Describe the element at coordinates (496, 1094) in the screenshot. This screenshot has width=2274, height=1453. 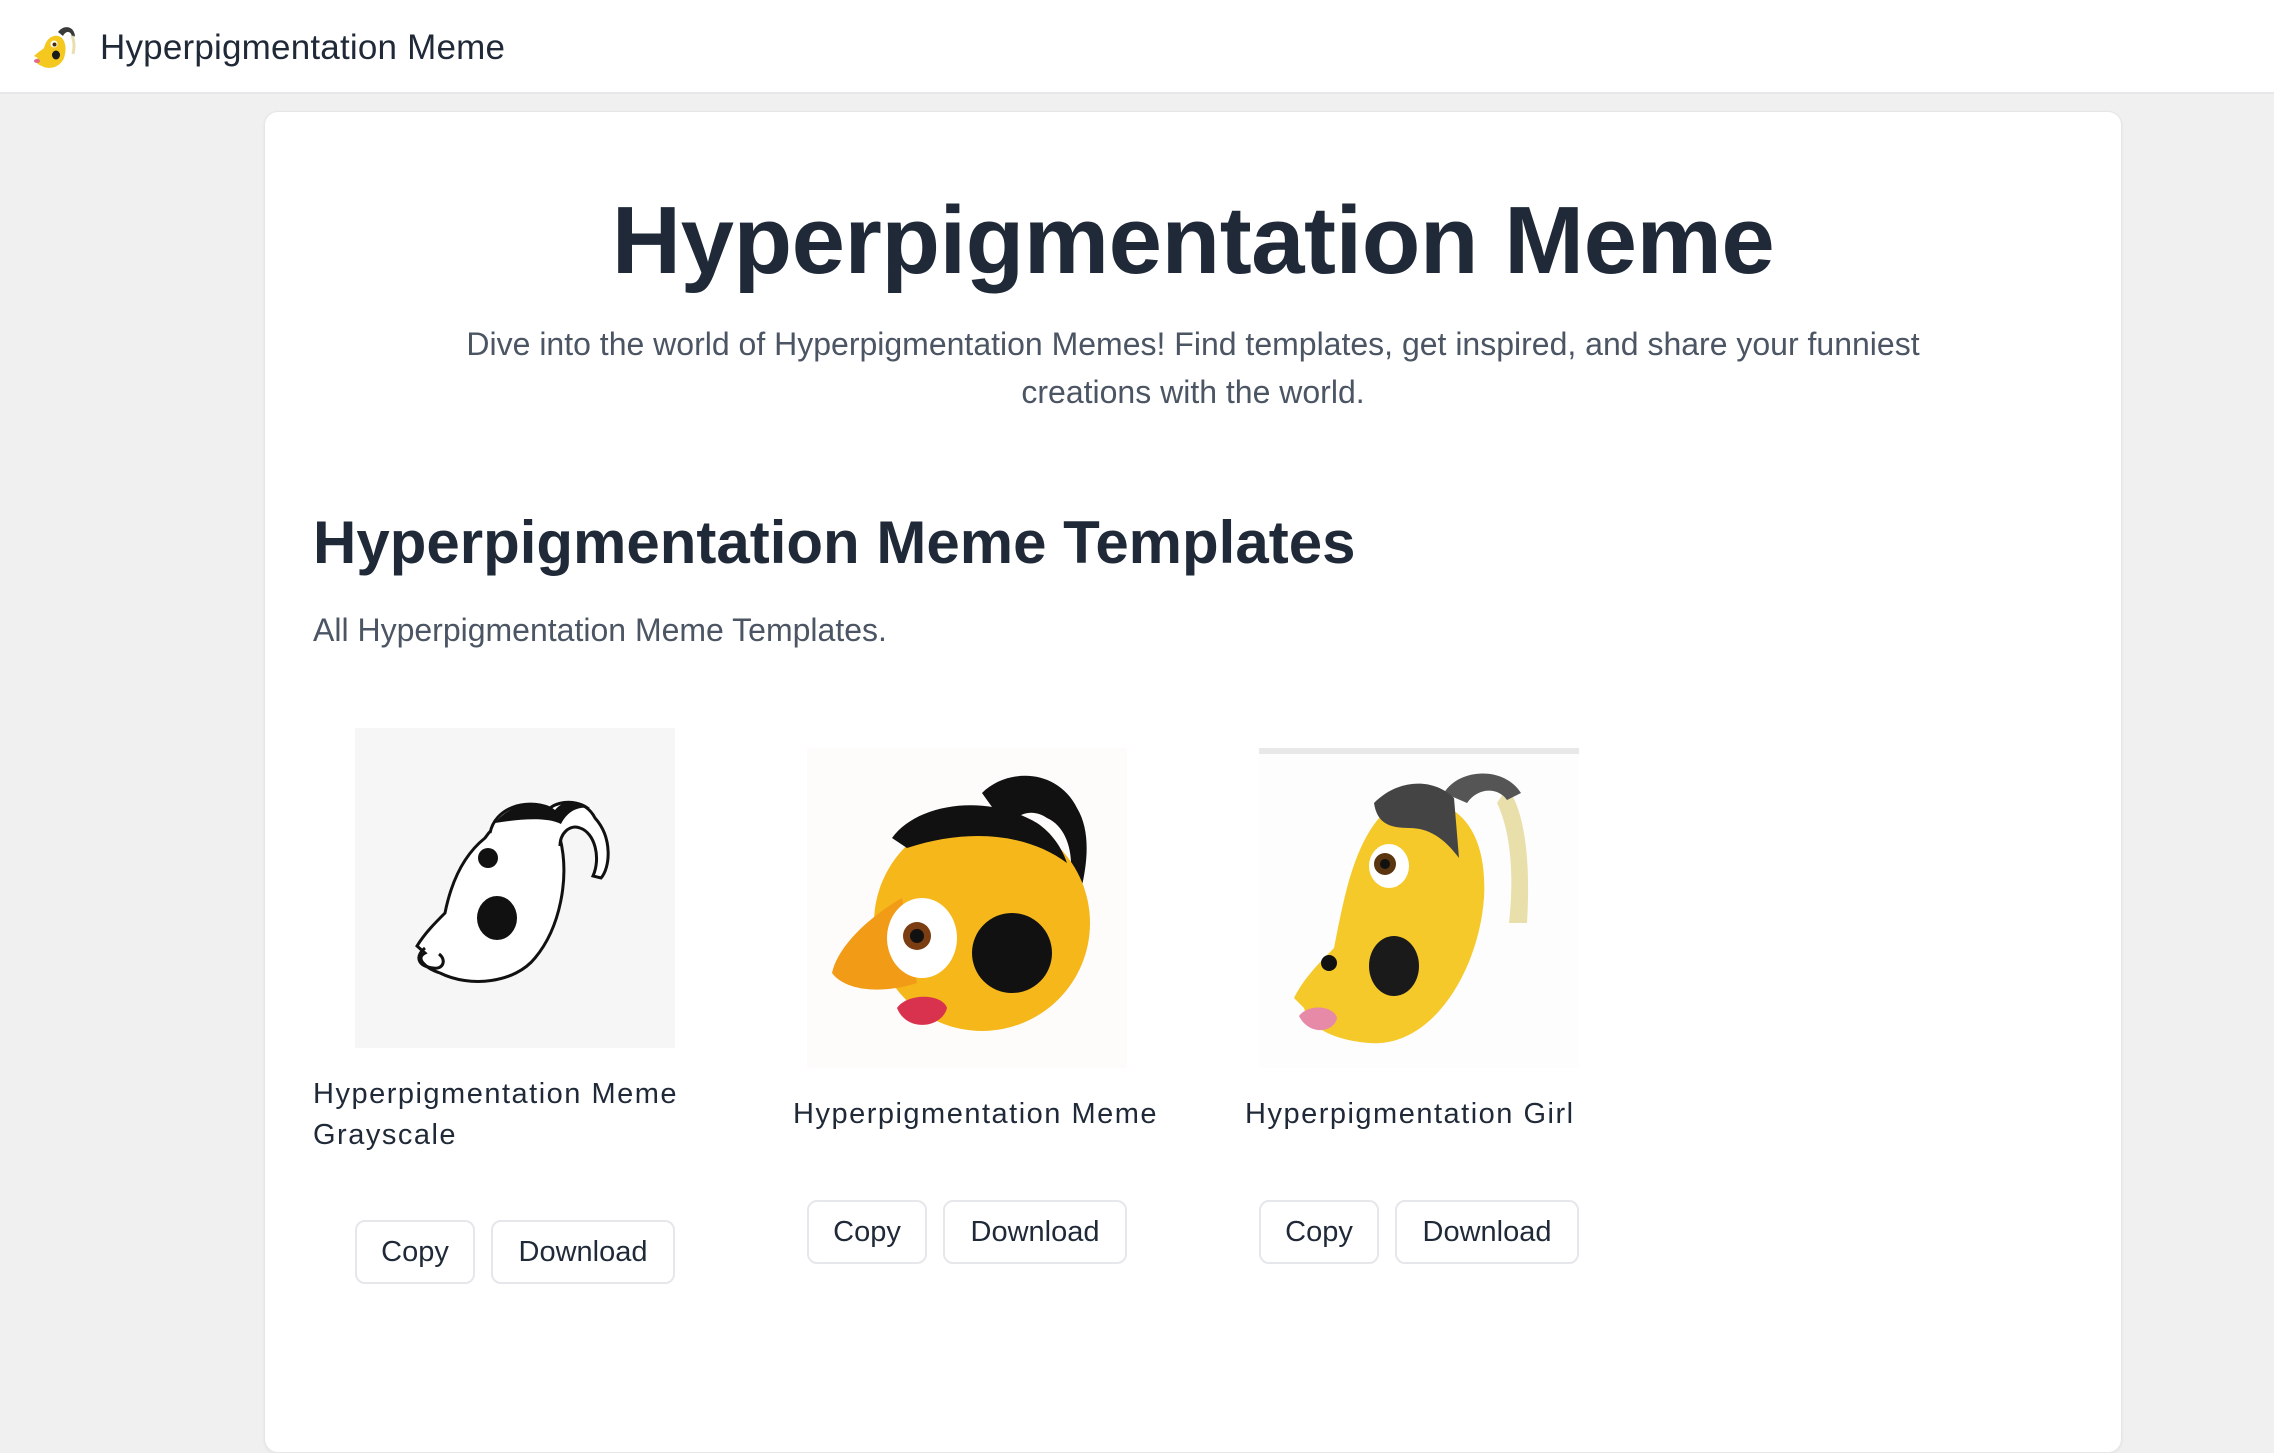
I see `template-name-line1: Hyperpigmentation Meme` at that location.